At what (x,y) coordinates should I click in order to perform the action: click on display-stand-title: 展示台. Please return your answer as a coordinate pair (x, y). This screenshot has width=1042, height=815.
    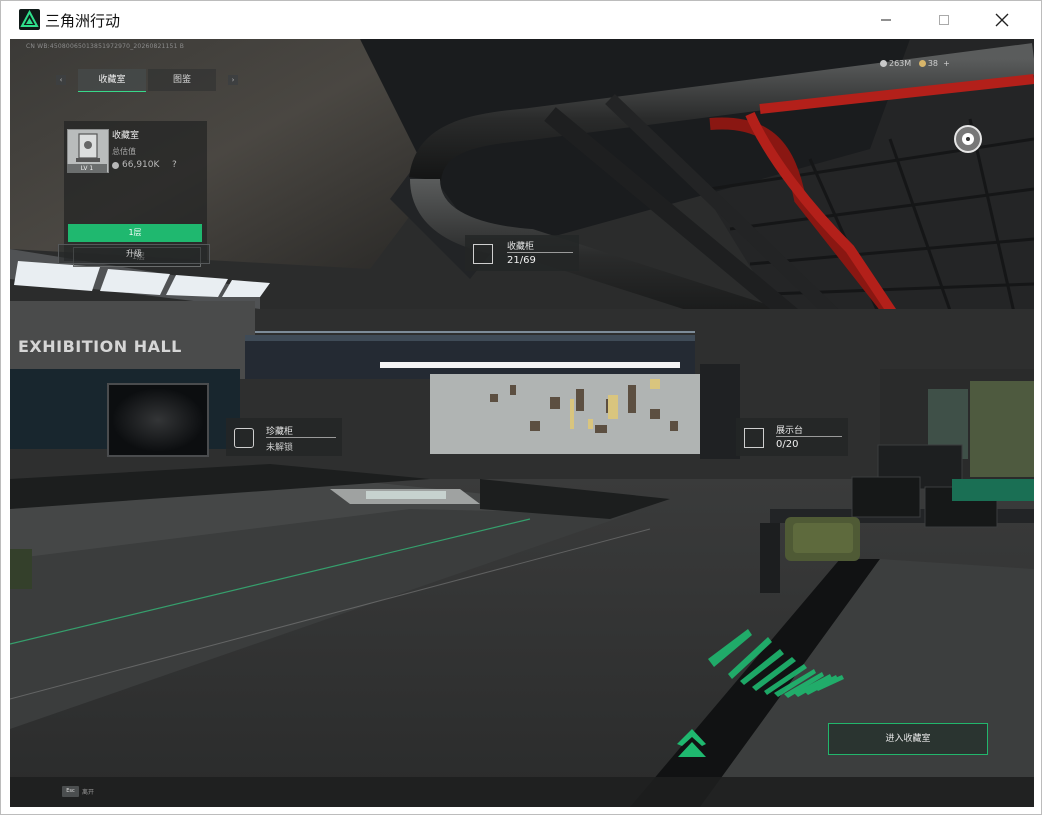
    Looking at the image, I should click on (790, 431).